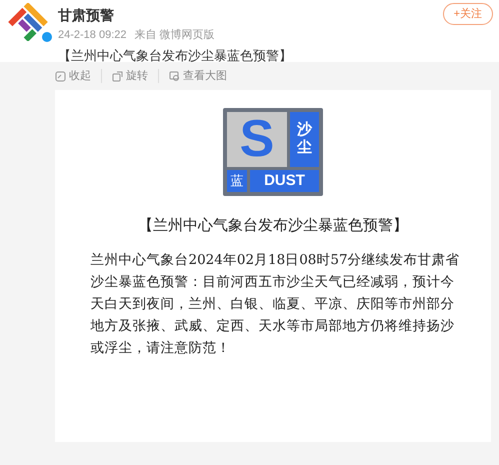 The height and width of the screenshot is (465, 499). What do you see at coordinates (174, 35) in the screenshot?
I see `post-source: 来自 微博网页版` at bounding box center [174, 35].